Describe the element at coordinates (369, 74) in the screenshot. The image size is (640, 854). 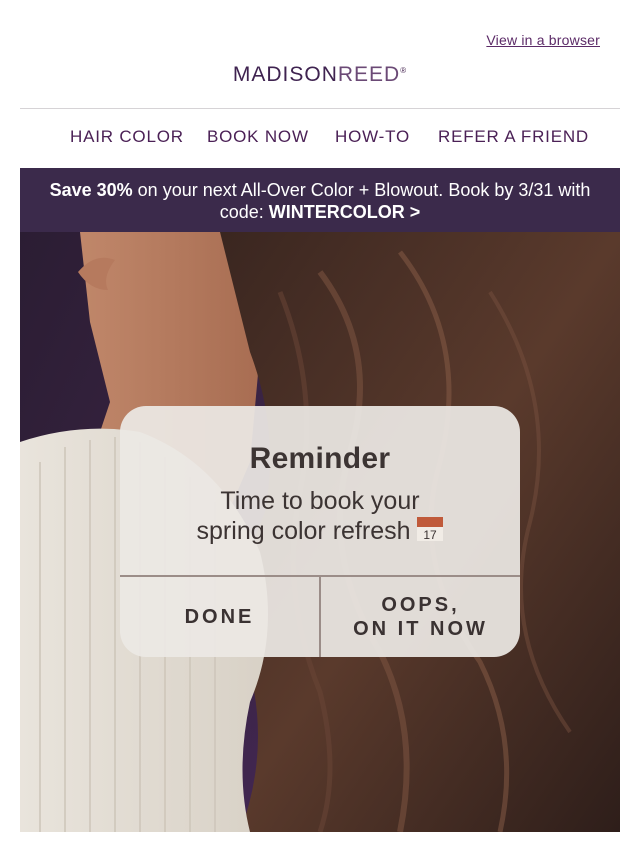
I see `logo-word-reed: REED` at that location.